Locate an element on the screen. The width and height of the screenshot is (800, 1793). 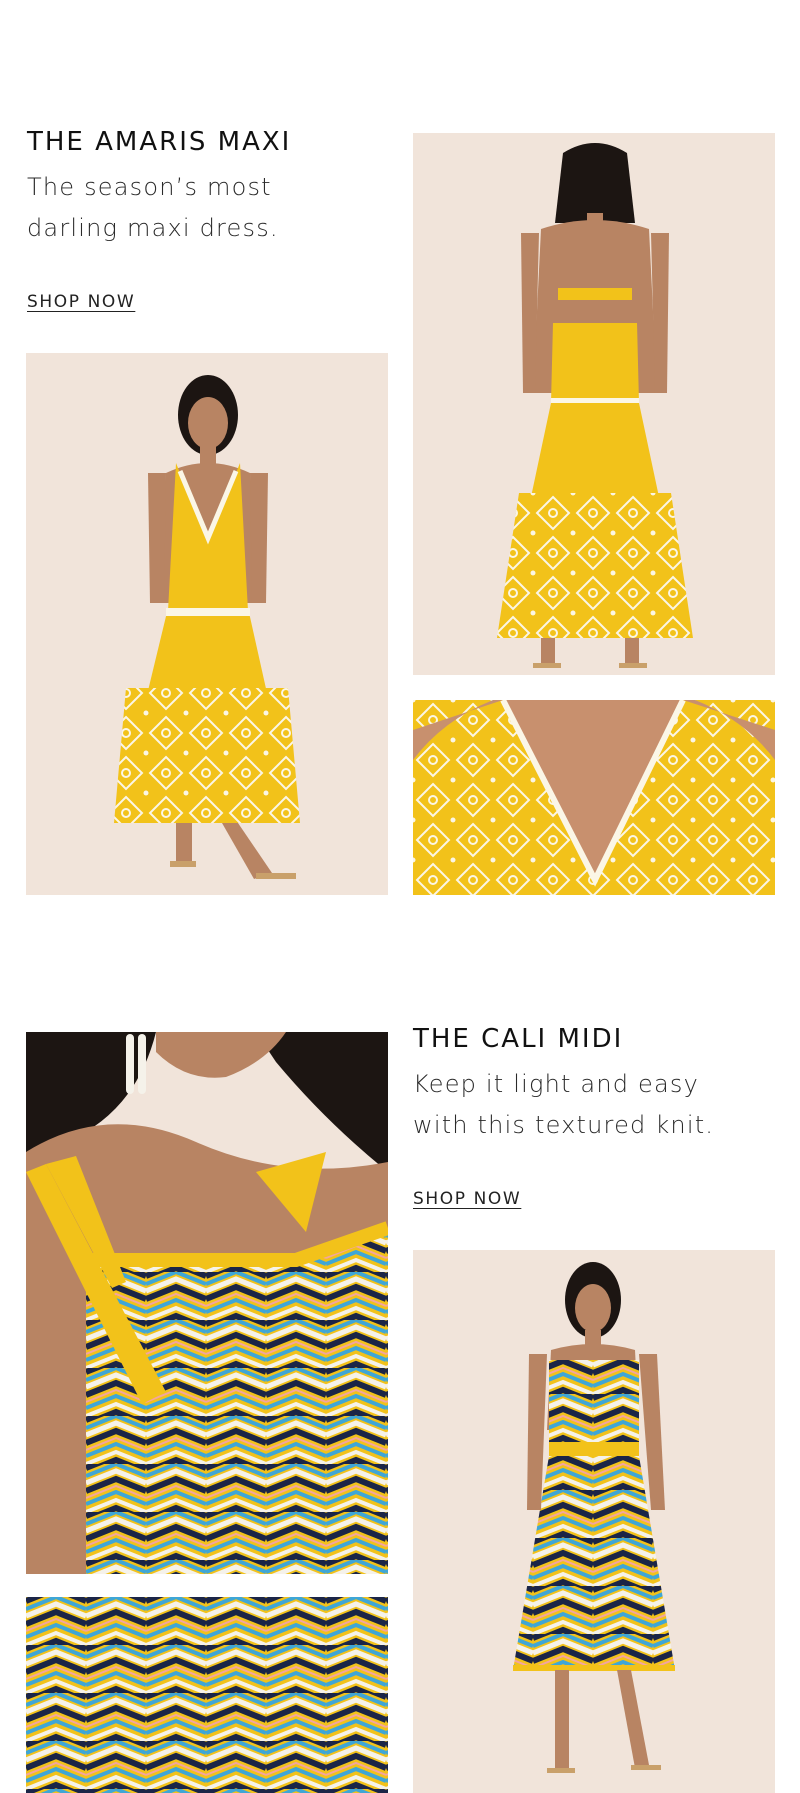
subtitle-line: The season’s most is located at coordinates (149, 187).